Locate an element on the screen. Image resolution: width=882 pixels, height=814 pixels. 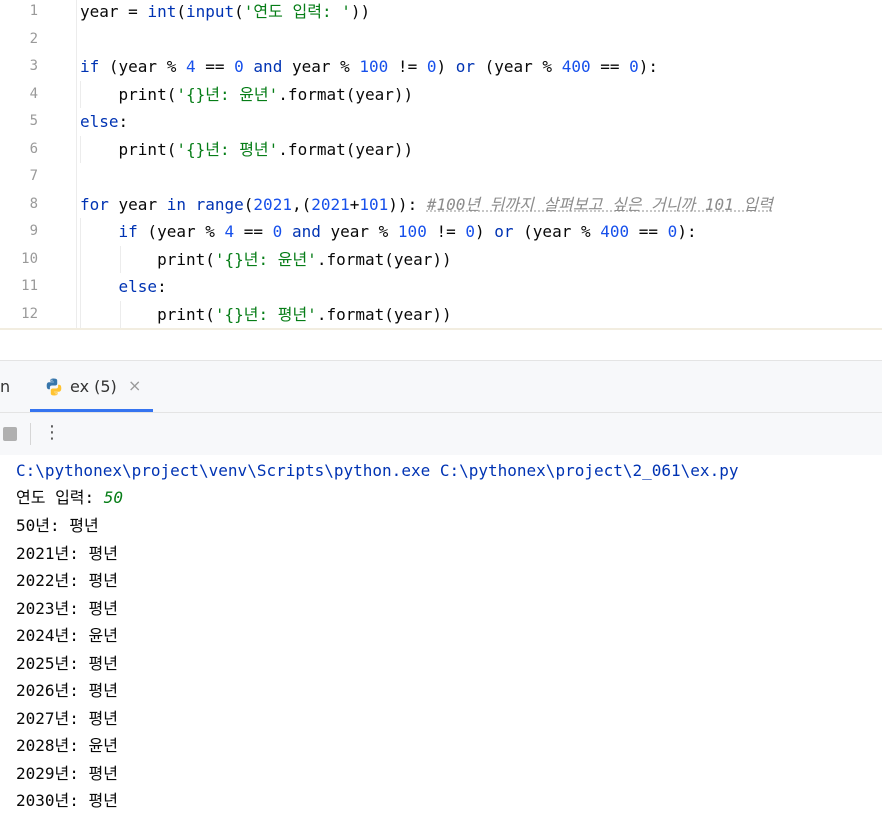
python-icon is located at coordinates (54, 387).